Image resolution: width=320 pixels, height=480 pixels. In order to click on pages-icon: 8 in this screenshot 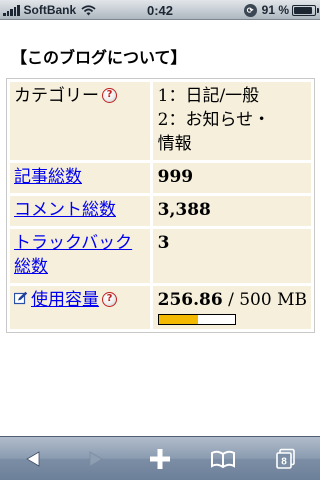, I will do `click(285, 458)`.